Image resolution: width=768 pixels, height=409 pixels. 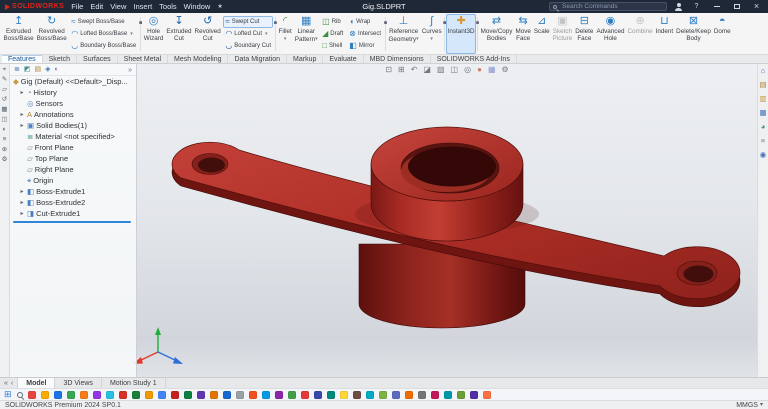 I want to click on file-explorer-icon: ▥, so click(x=762, y=99).